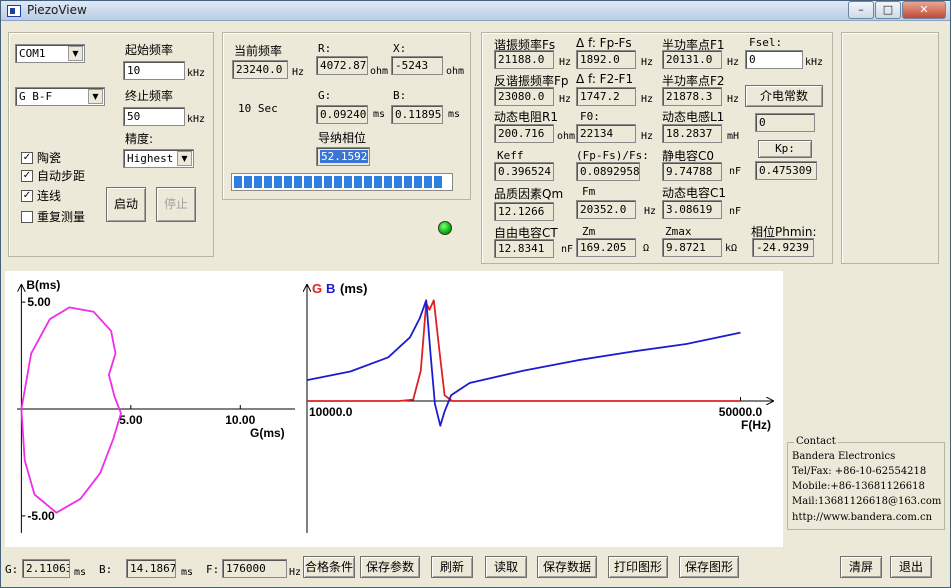 The image size is (951, 588). I want to click on connect-lines-checkbox: ✓ 连线, so click(41, 195).